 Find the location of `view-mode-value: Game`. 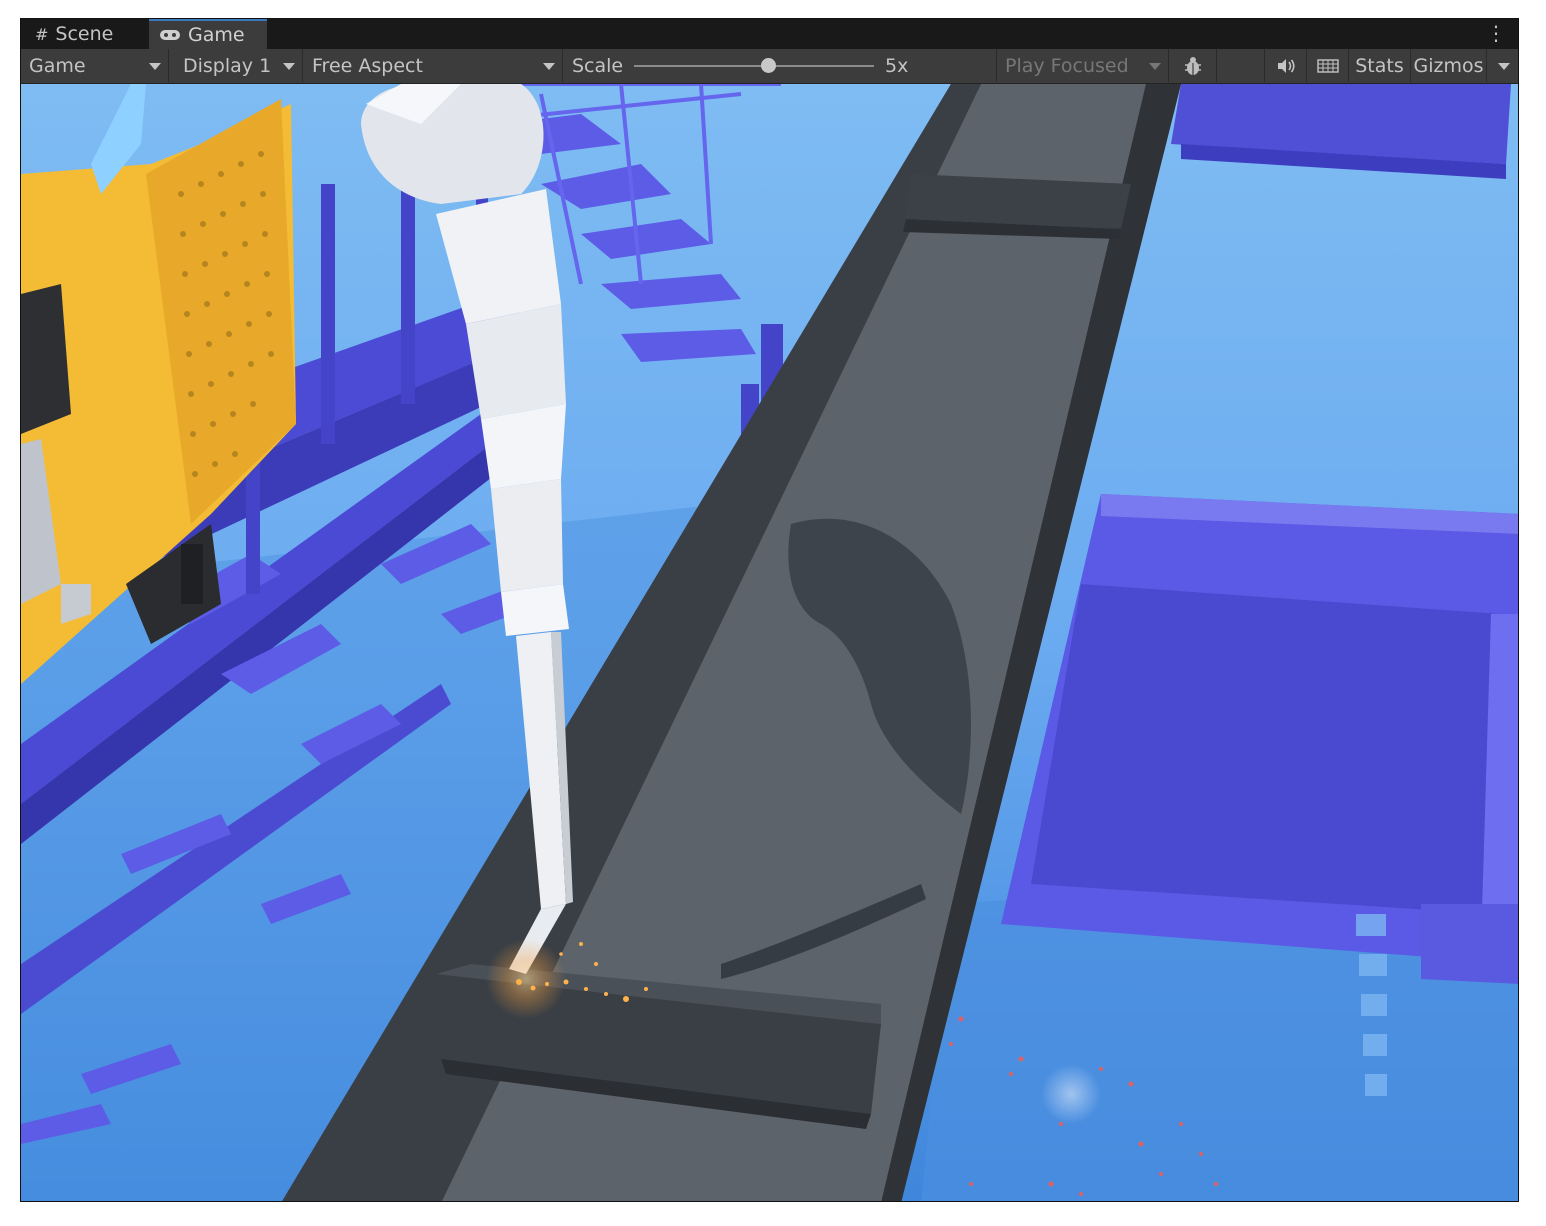

view-mode-value: Game is located at coordinates (57, 65).